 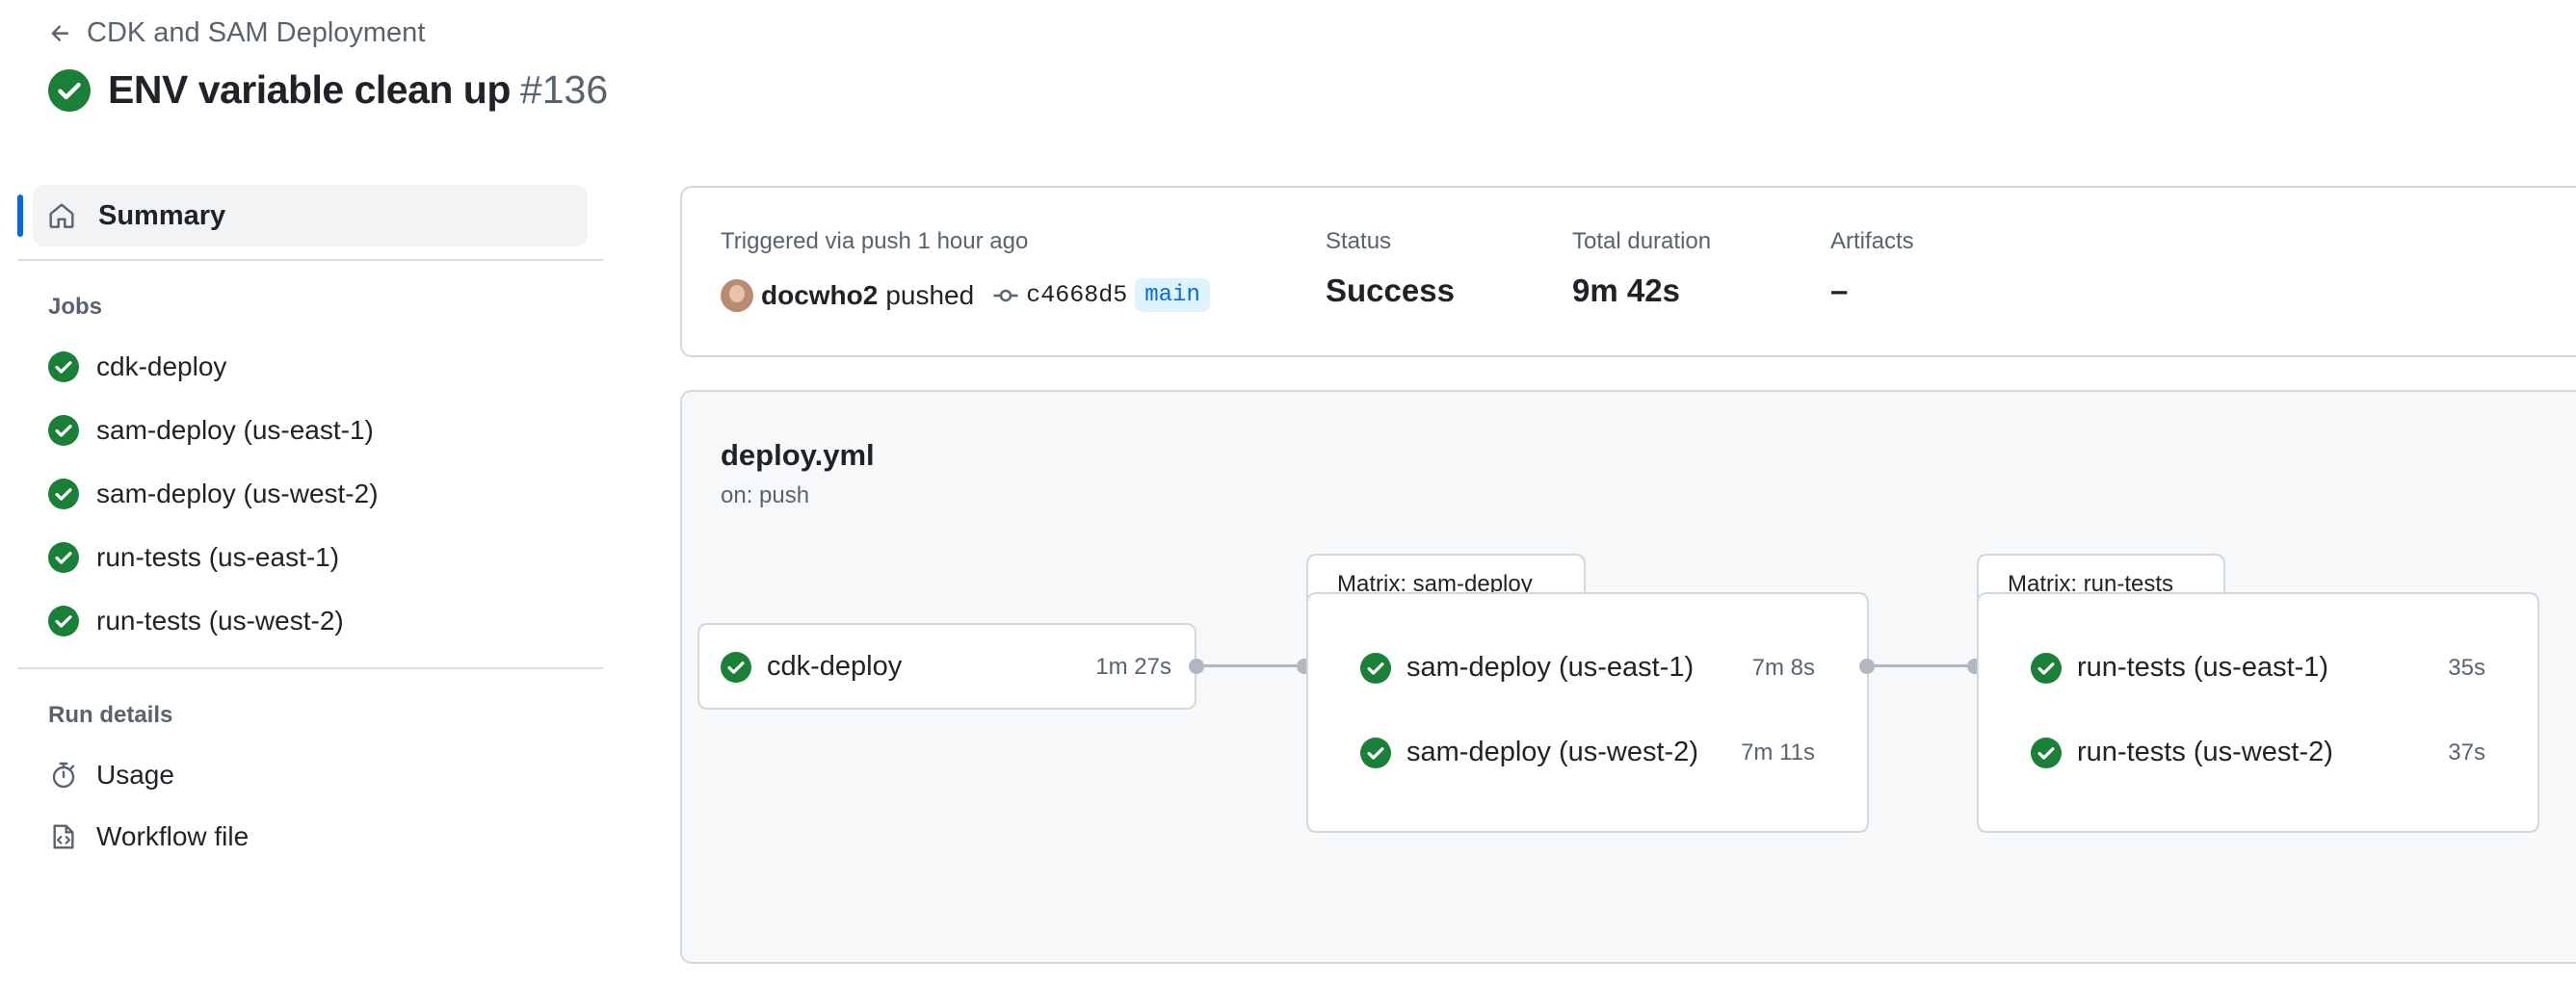 What do you see at coordinates (63, 775) in the screenshot?
I see `stopwatch-icon` at bounding box center [63, 775].